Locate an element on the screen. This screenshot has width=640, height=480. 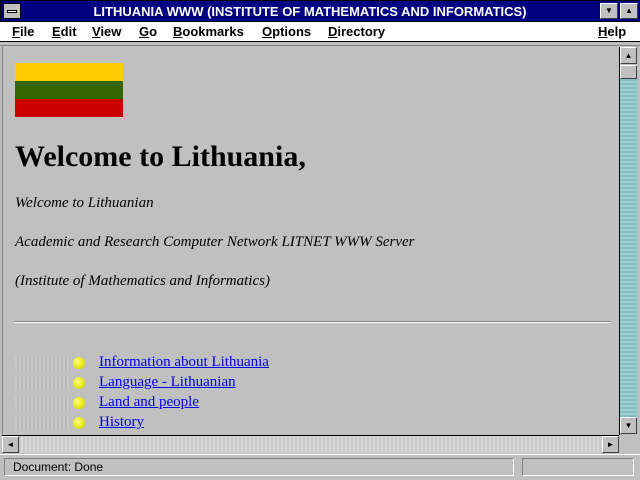
list-item: Information about Lithuania is located at coordinates (215, 363).